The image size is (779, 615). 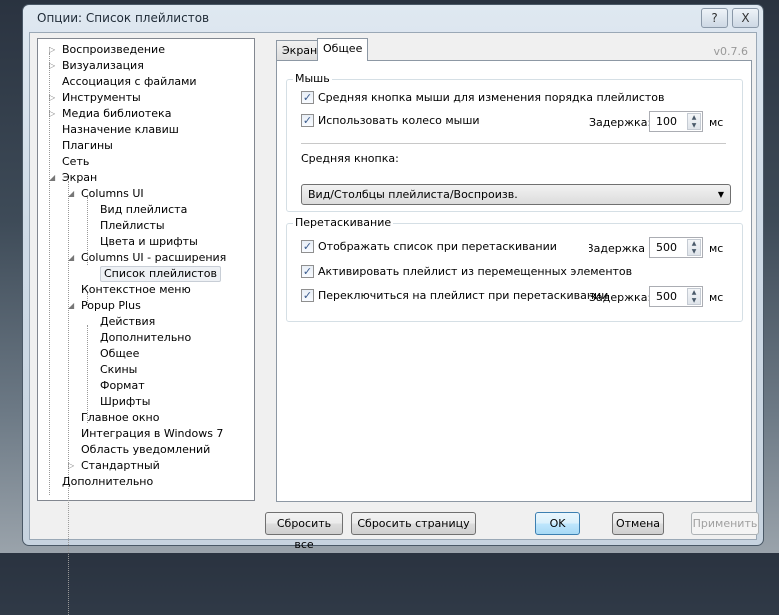 I want to click on tab-general: Общее, so click(x=343, y=49).